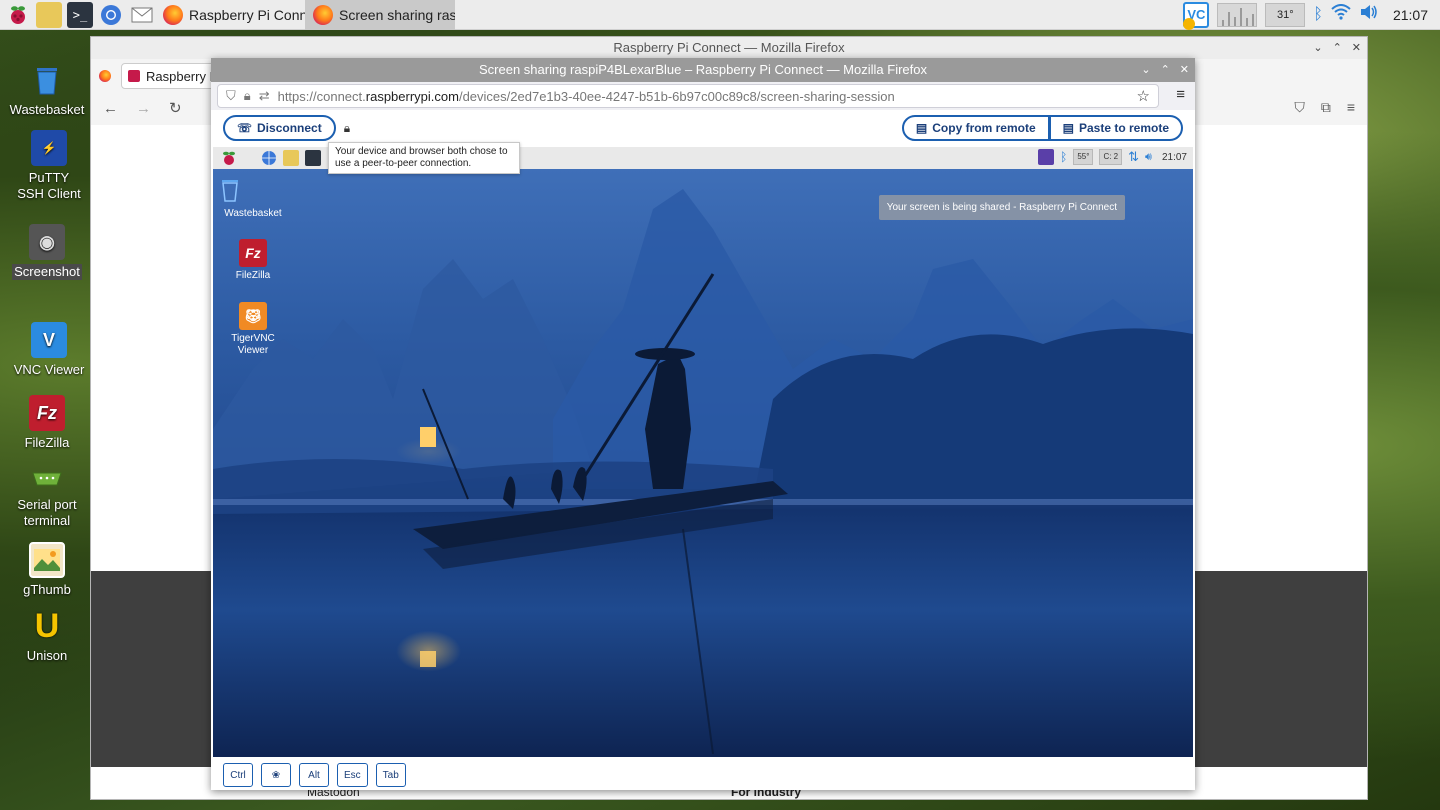  Describe the element at coordinates (390, 775) in the screenshot. I see `tab-key-button: Tab` at that location.